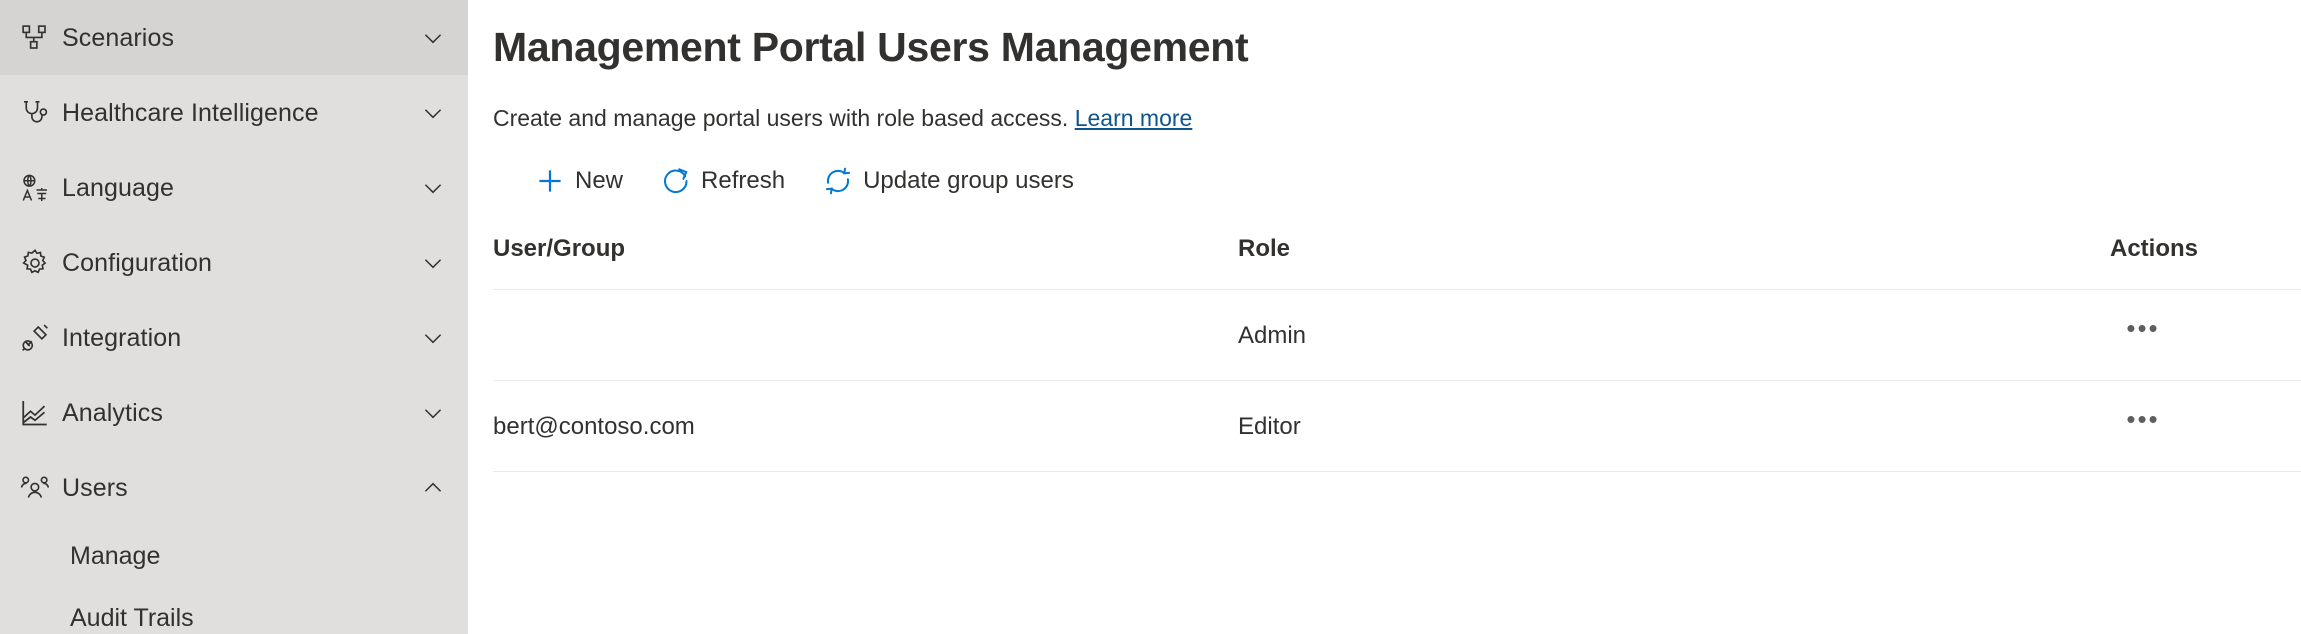 The width and height of the screenshot is (2301, 634). What do you see at coordinates (137, 262) in the screenshot?
I see `sidebar-item-label: Configuration` at bounding box center [137, 262].